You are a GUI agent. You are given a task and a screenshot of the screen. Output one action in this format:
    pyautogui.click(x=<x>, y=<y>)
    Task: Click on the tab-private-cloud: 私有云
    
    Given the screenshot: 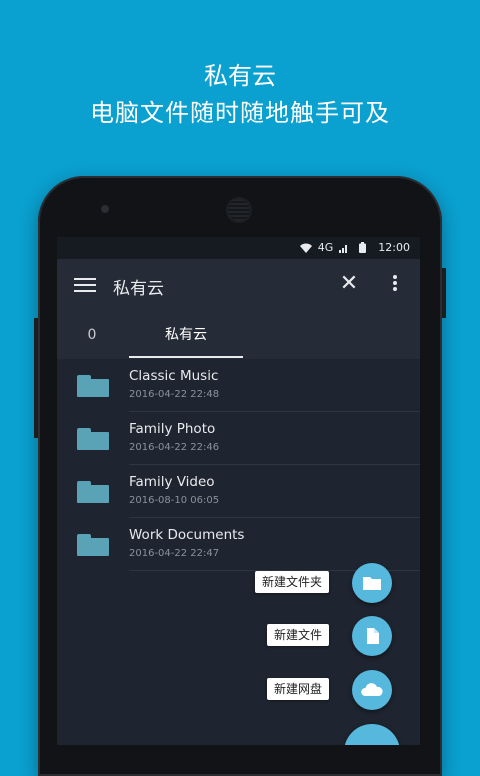 What is the action you would take?
    pyautogui.click(x=186, y=335)
    